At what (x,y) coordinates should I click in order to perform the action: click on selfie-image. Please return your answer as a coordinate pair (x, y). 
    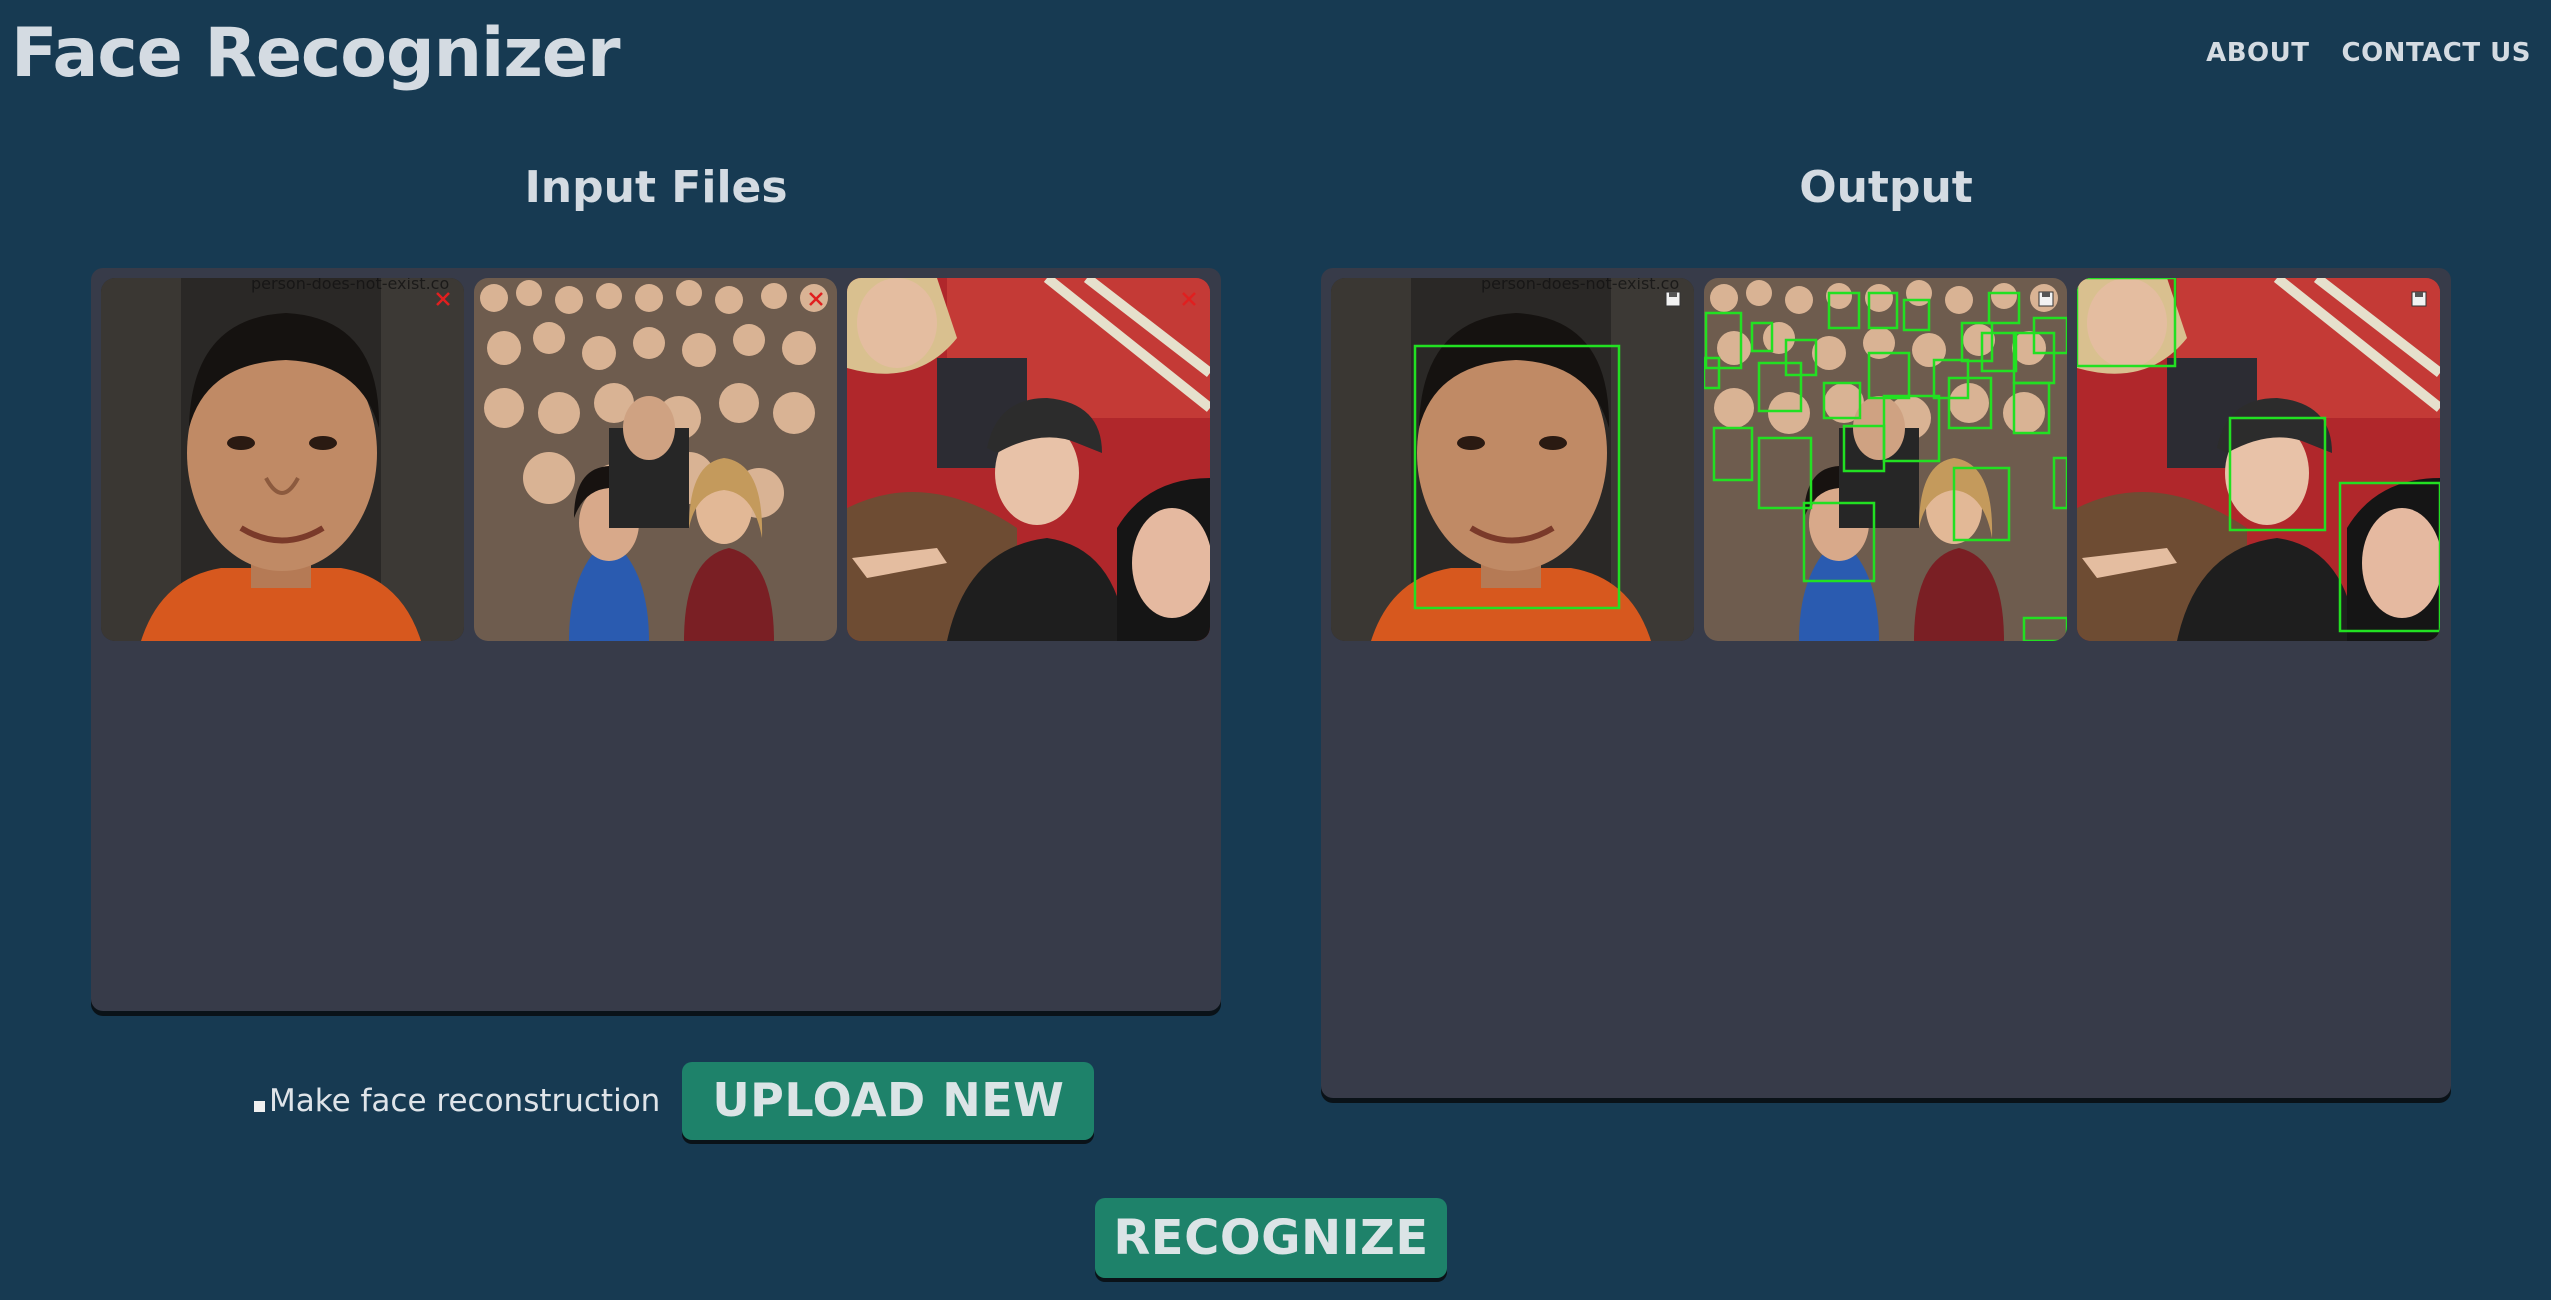
    Looking at the image, I should click on (1028, 459).